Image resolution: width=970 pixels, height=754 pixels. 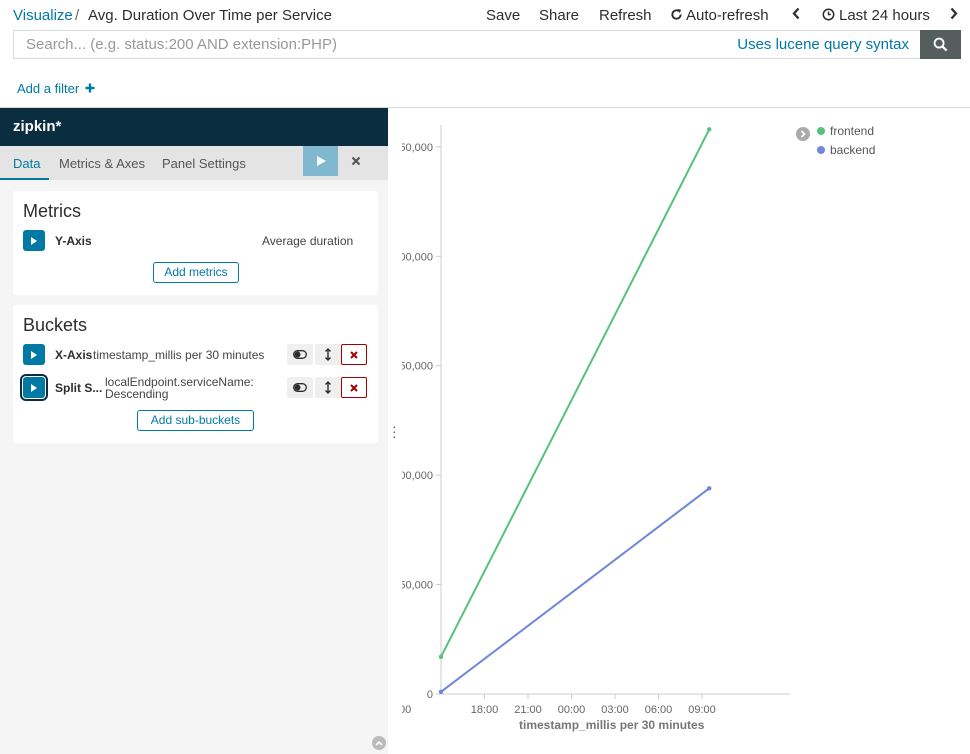 I want to click on expand-x-axis-button, so click(x=34, y=354).